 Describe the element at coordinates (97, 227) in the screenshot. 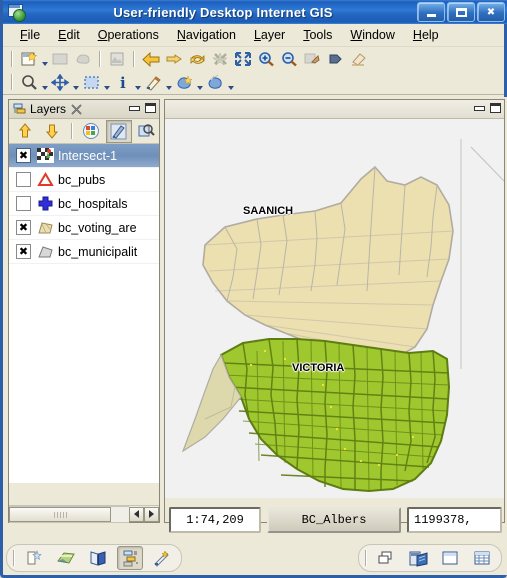

I see `layer-name: bc_voting_are` at that location.